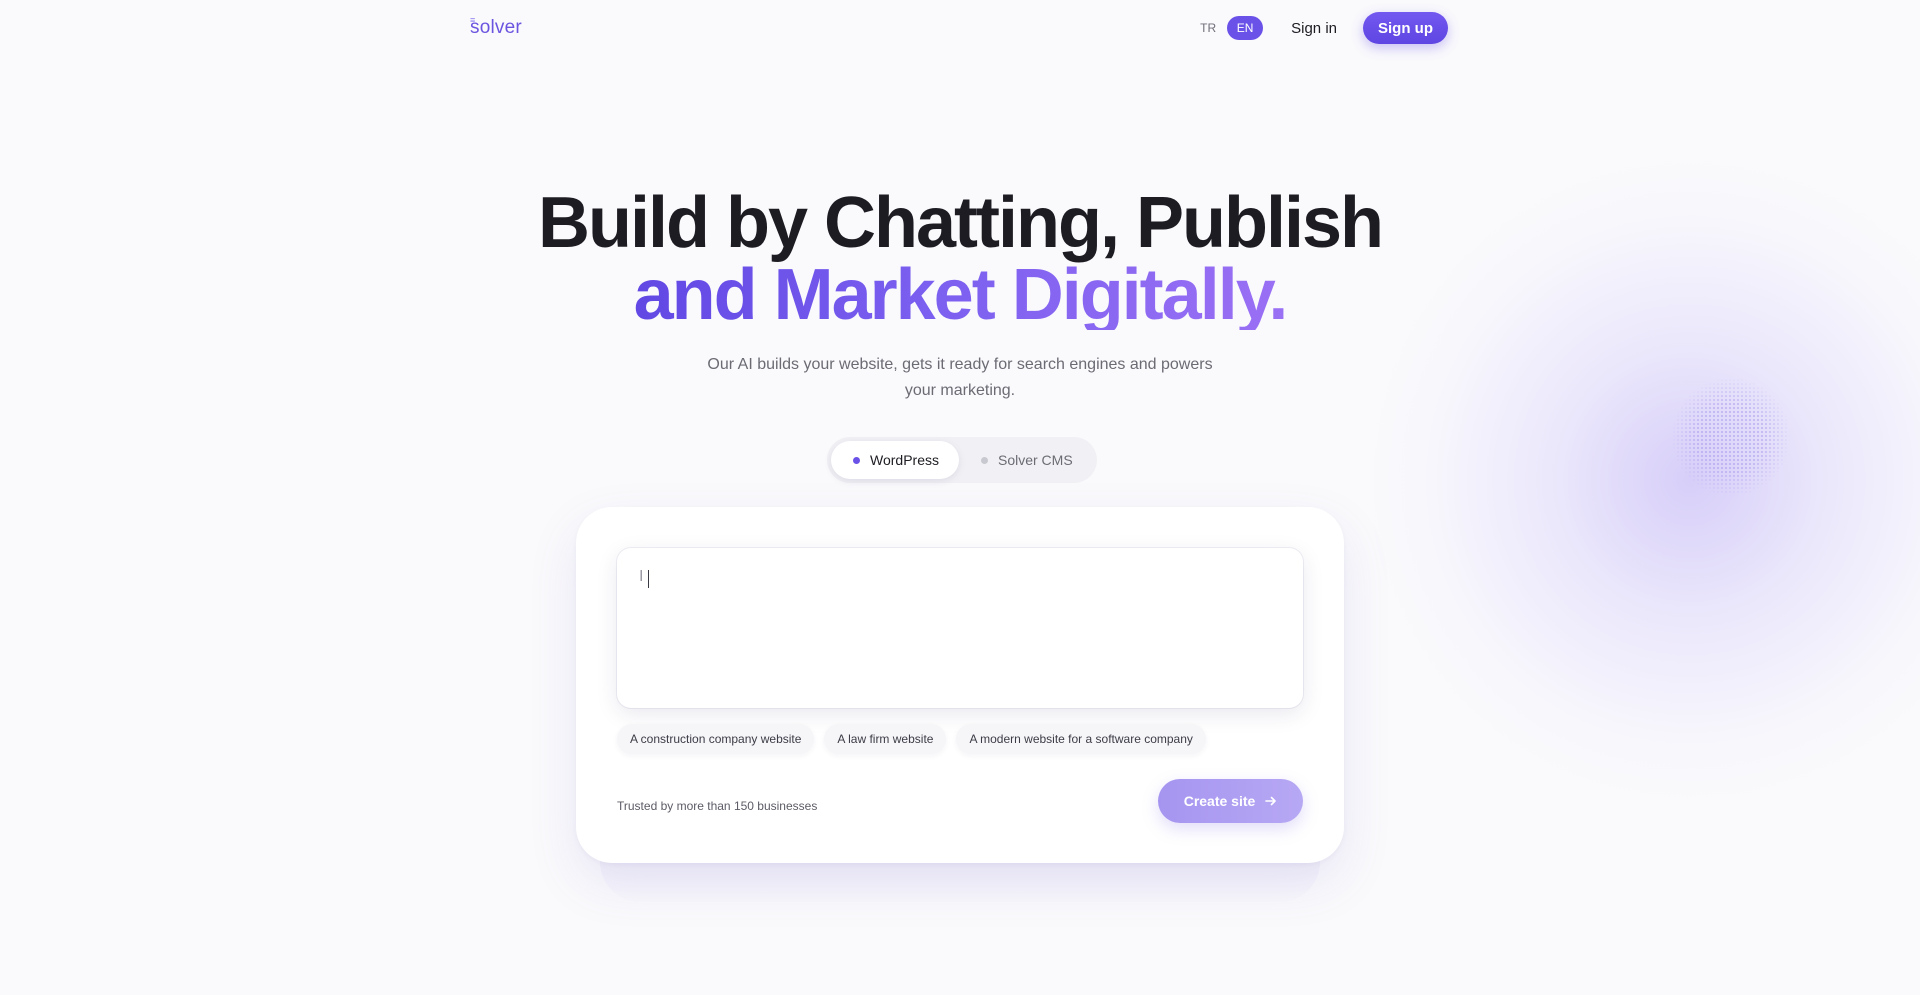  Describe the element at coordinates (1405, 28) in the screenshot. I see `sign-up-button: Sign up` at that location.